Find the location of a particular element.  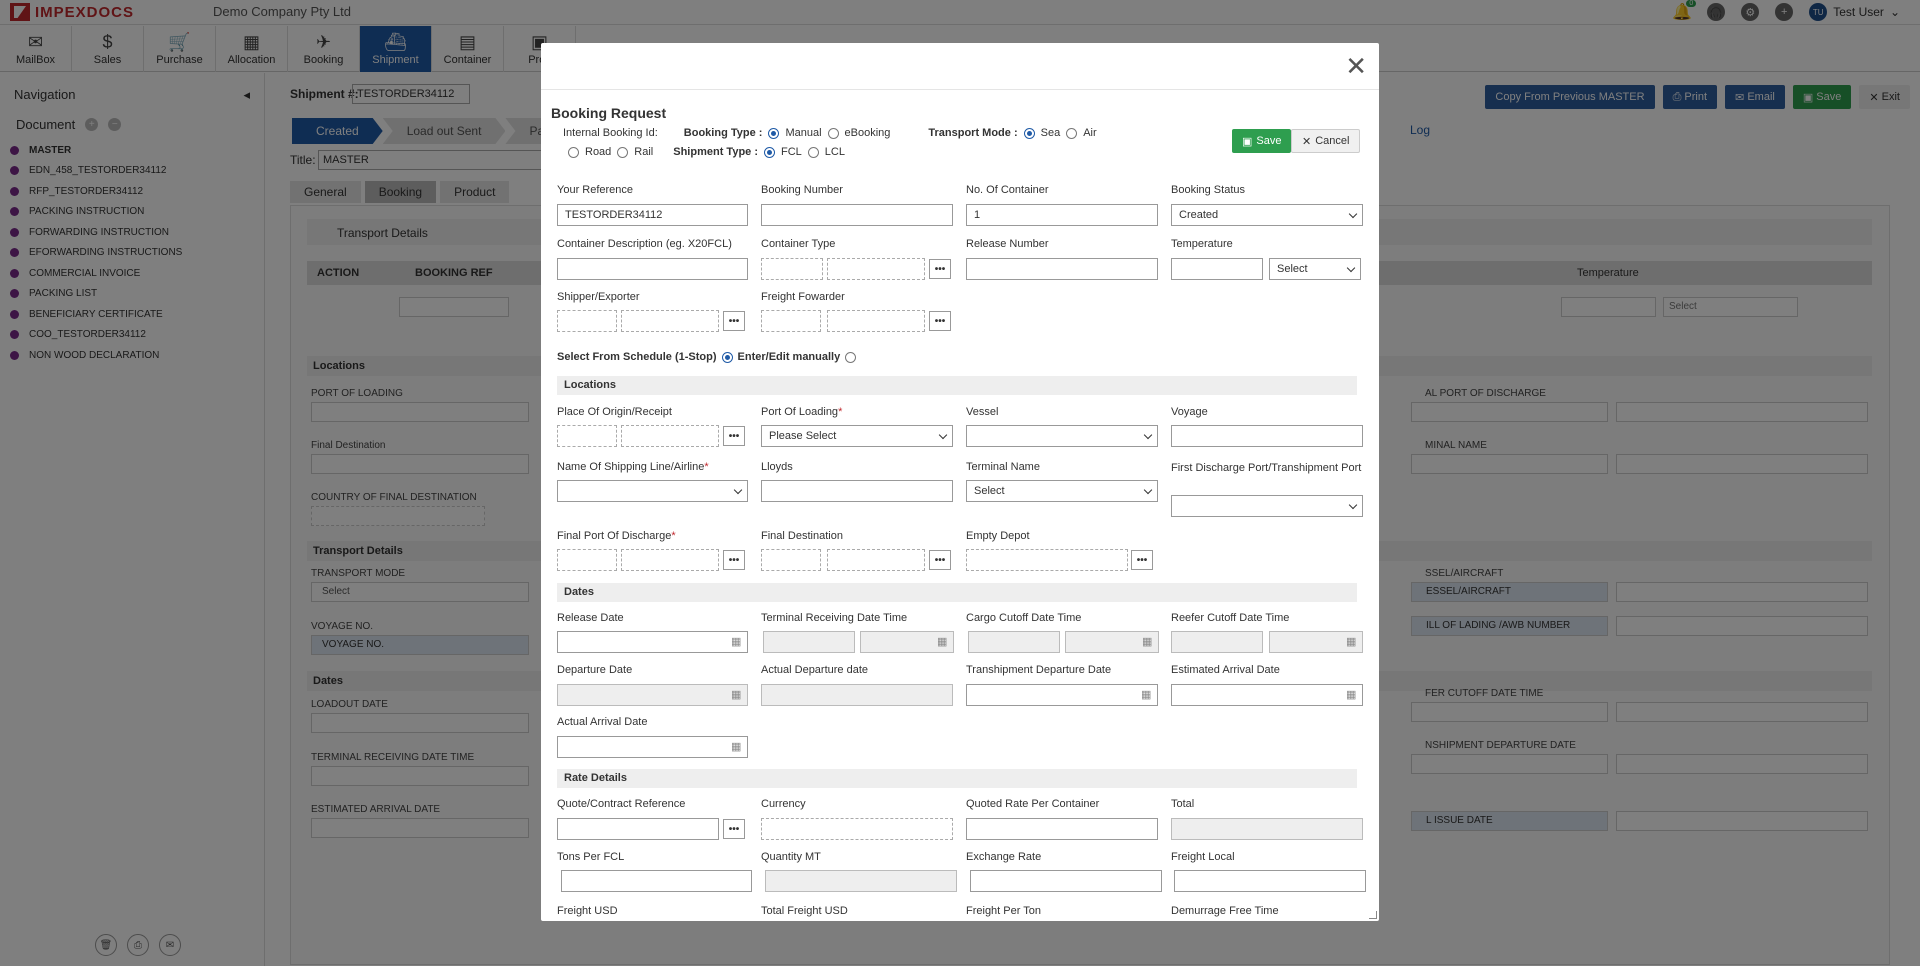

total-input is located at coordinates (1267, 829).